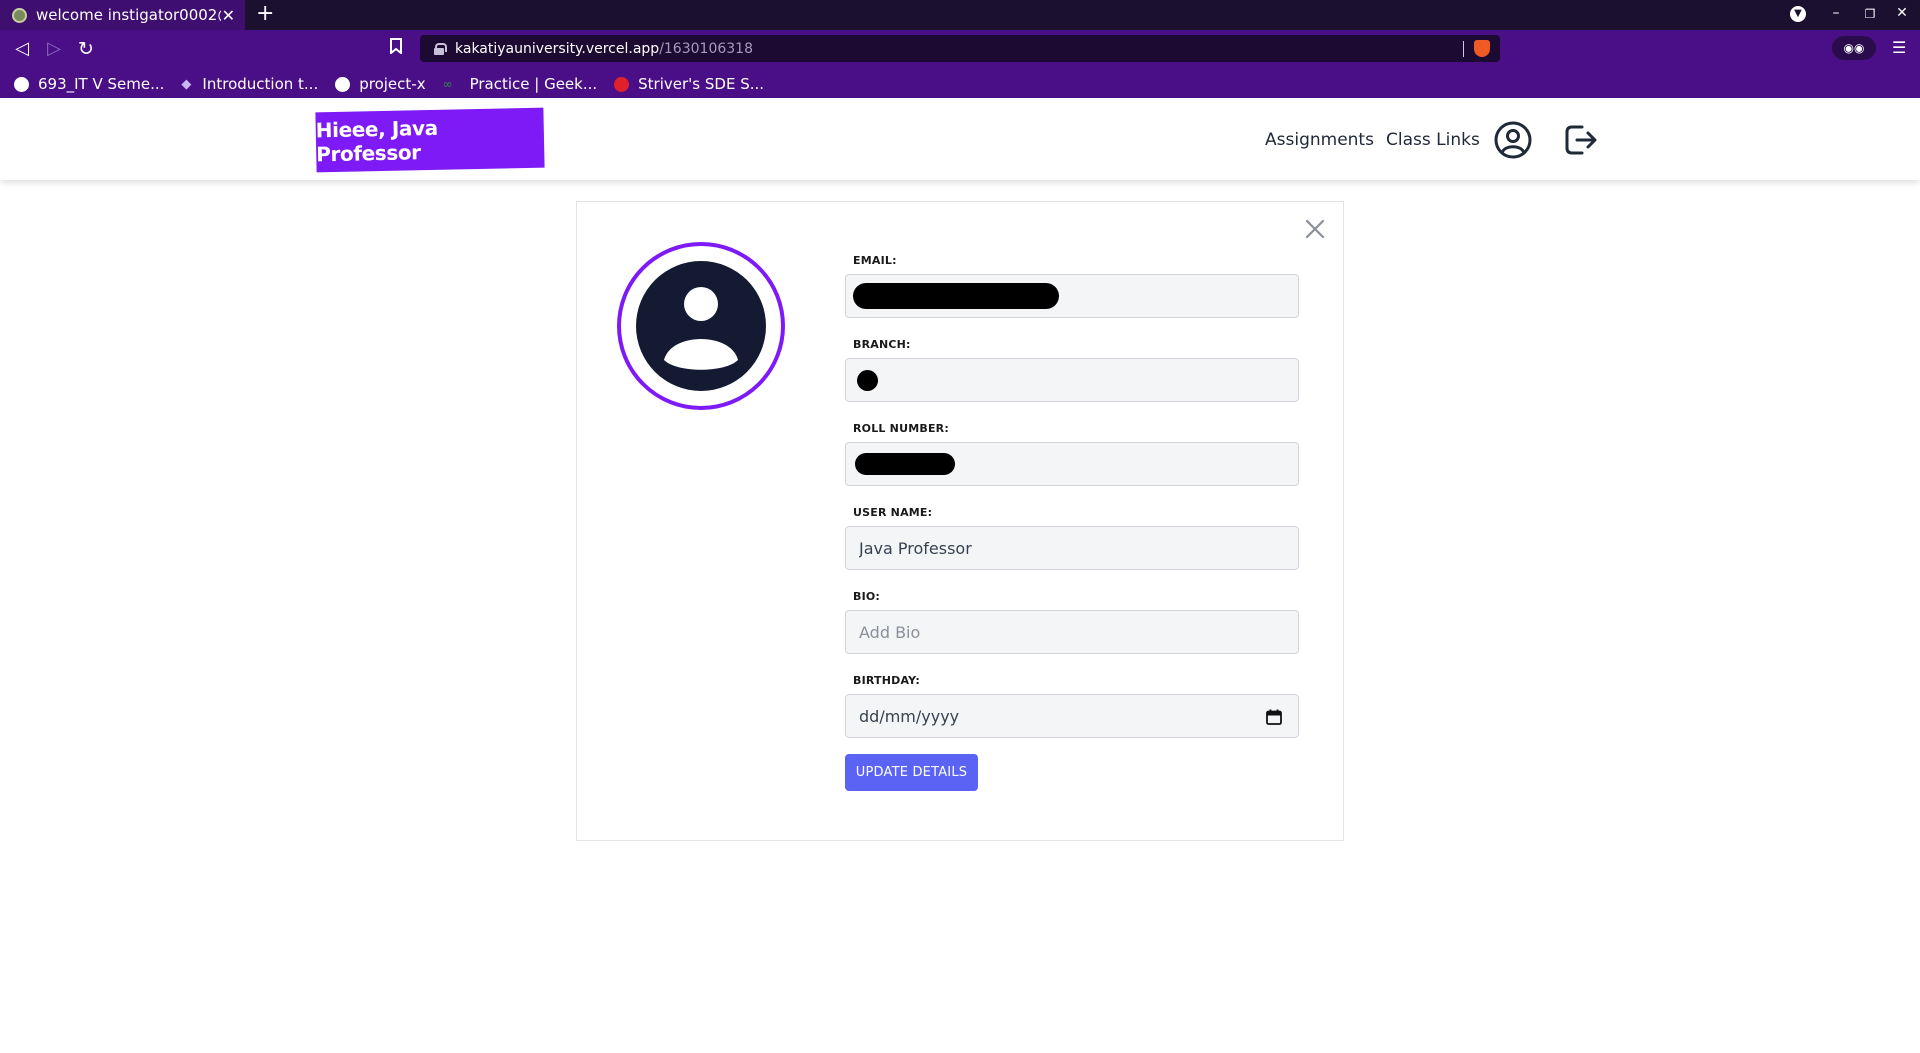 Image resolution: width=1920 pixels, height=1053 pixels. What do you see at coordinates (86, 49) in the screenshot?
I see `reload-icon: ↻` at bounding box center [86, 49].